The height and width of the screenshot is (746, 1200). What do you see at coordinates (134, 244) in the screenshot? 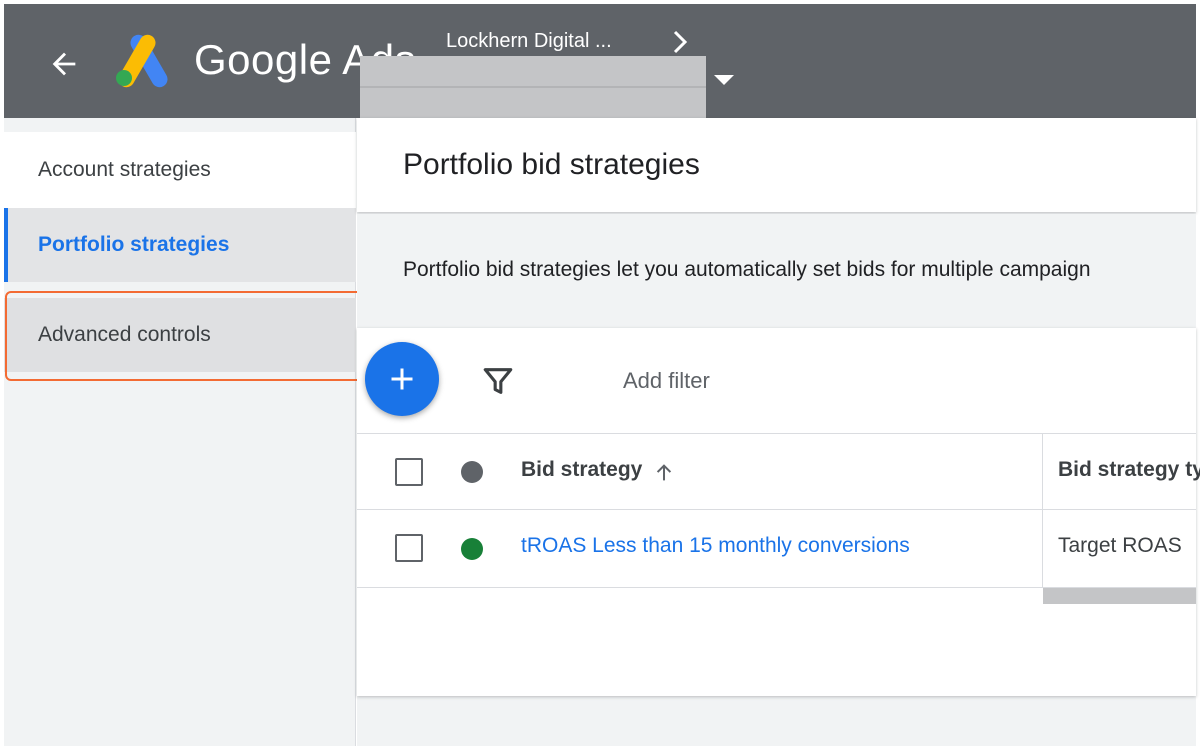
I see `sidebar-item-label: Portfolio strategies` at bounding box center [134, 244].